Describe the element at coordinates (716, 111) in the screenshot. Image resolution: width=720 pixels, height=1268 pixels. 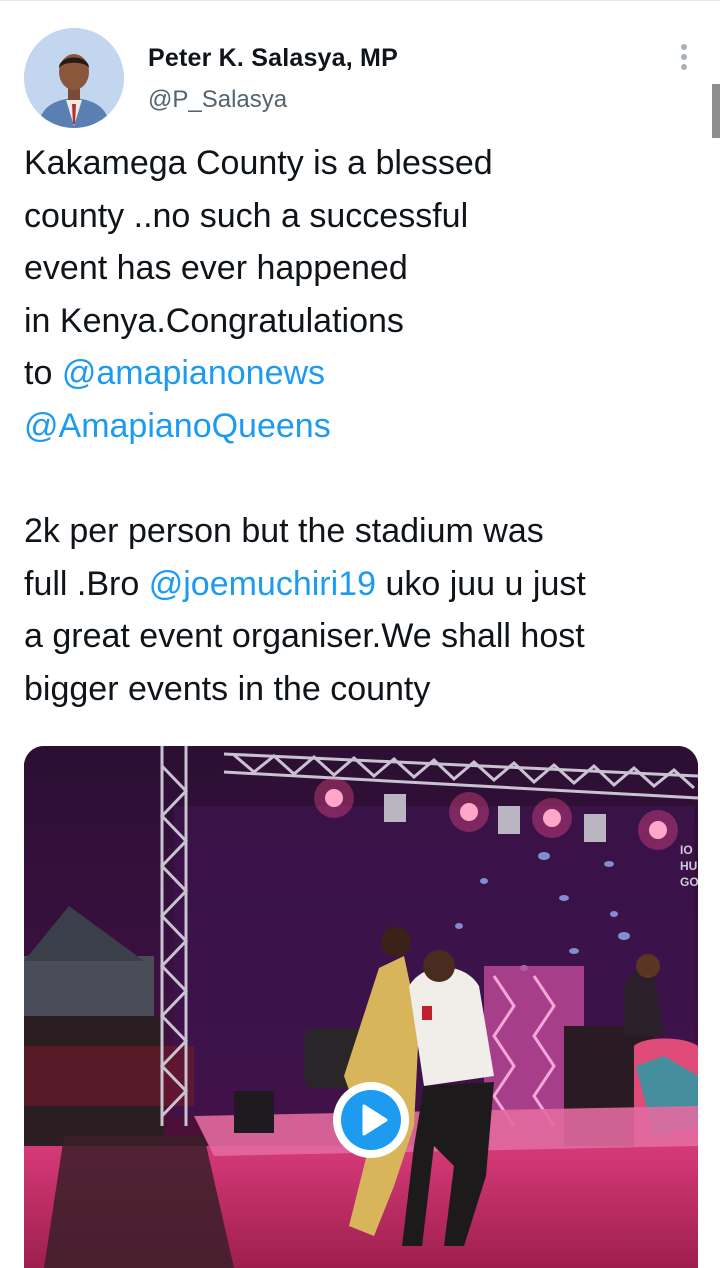
I see `scrollbar-thumb` at that location.